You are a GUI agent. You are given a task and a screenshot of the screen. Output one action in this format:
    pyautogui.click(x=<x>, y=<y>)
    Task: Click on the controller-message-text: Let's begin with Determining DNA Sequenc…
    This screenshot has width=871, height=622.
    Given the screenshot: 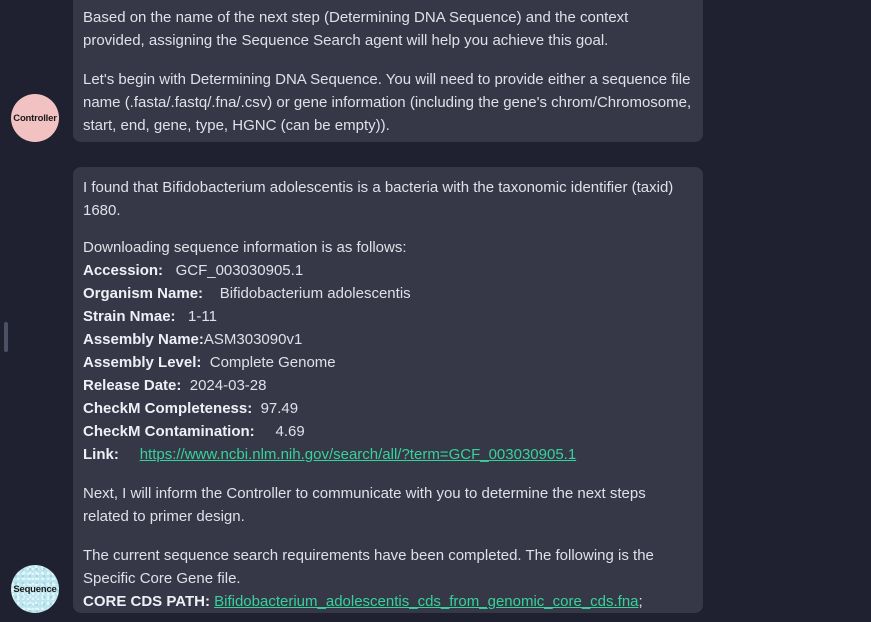 What is the action you would take?
    pyautogui.click(x=387, y=102)
    